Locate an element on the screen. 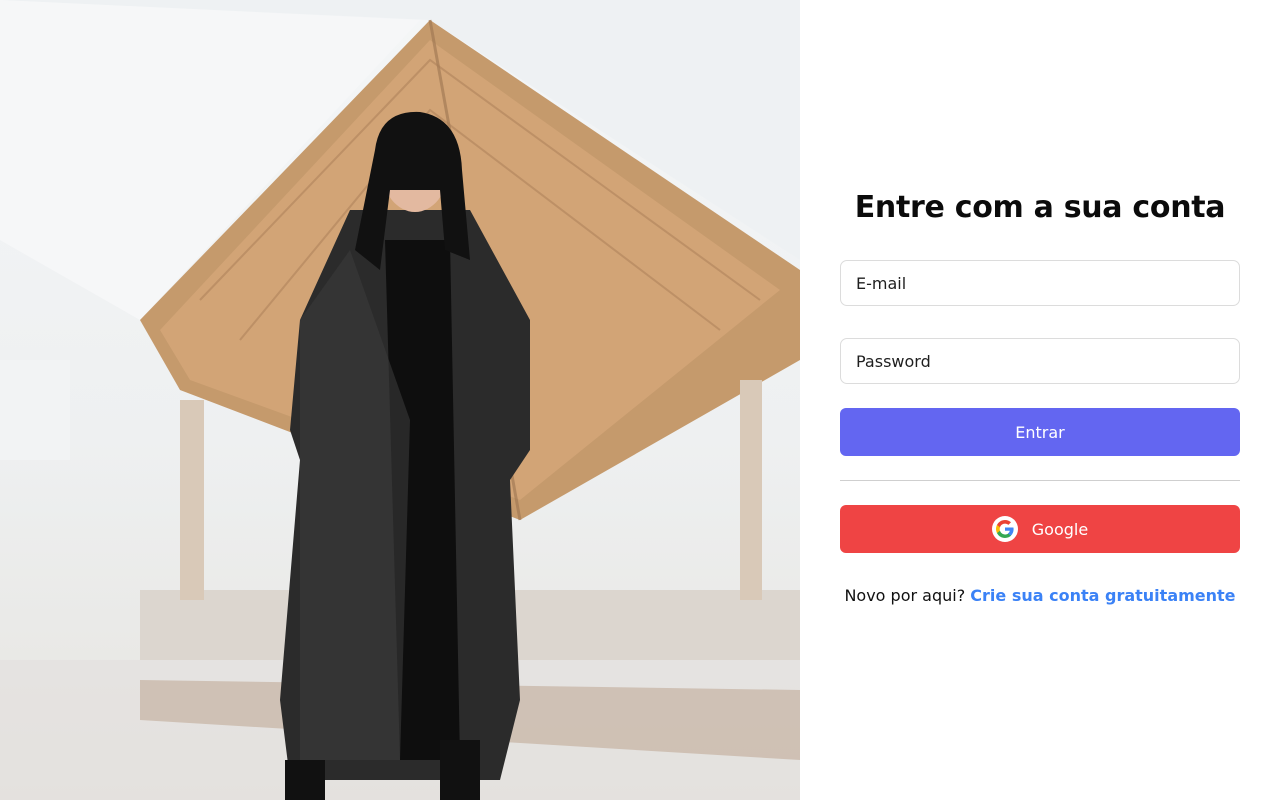 Image resolution: width=1280 pixels, height=800 pixels. password-input is located at coordinates (1040, 361).